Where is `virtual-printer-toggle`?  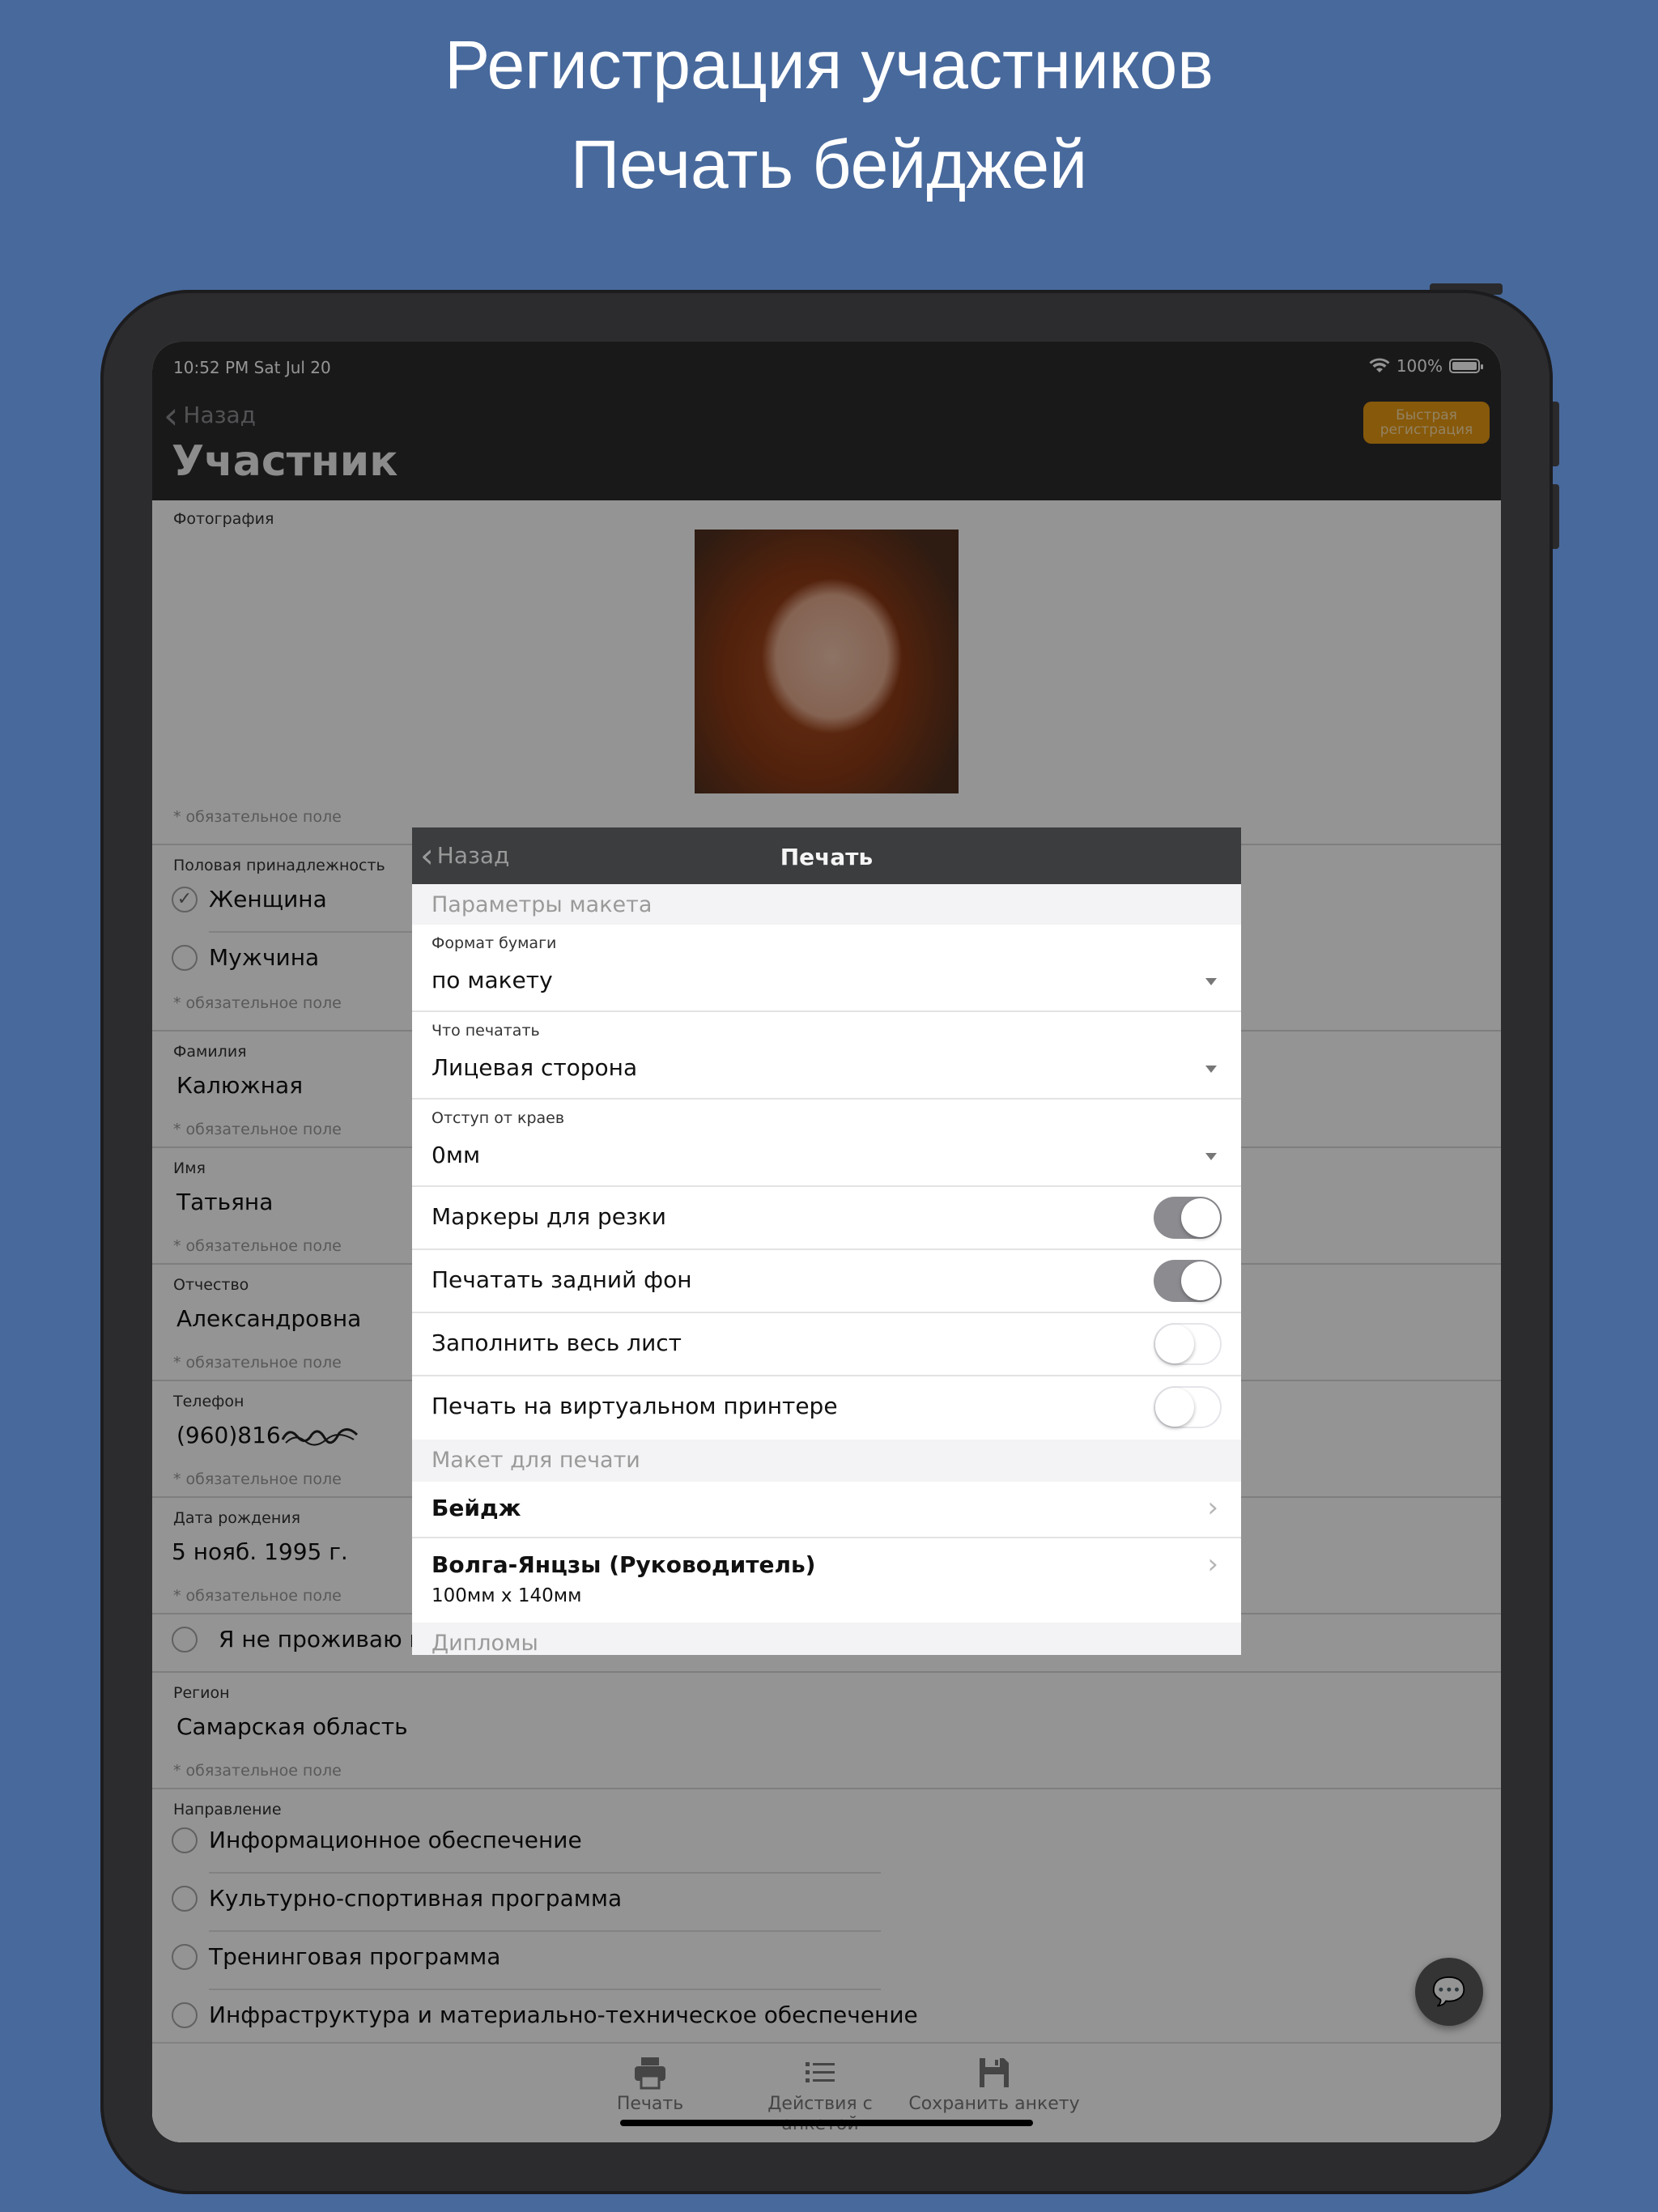 virtual-printer-toggle is located at coordinates (1188, 1407).